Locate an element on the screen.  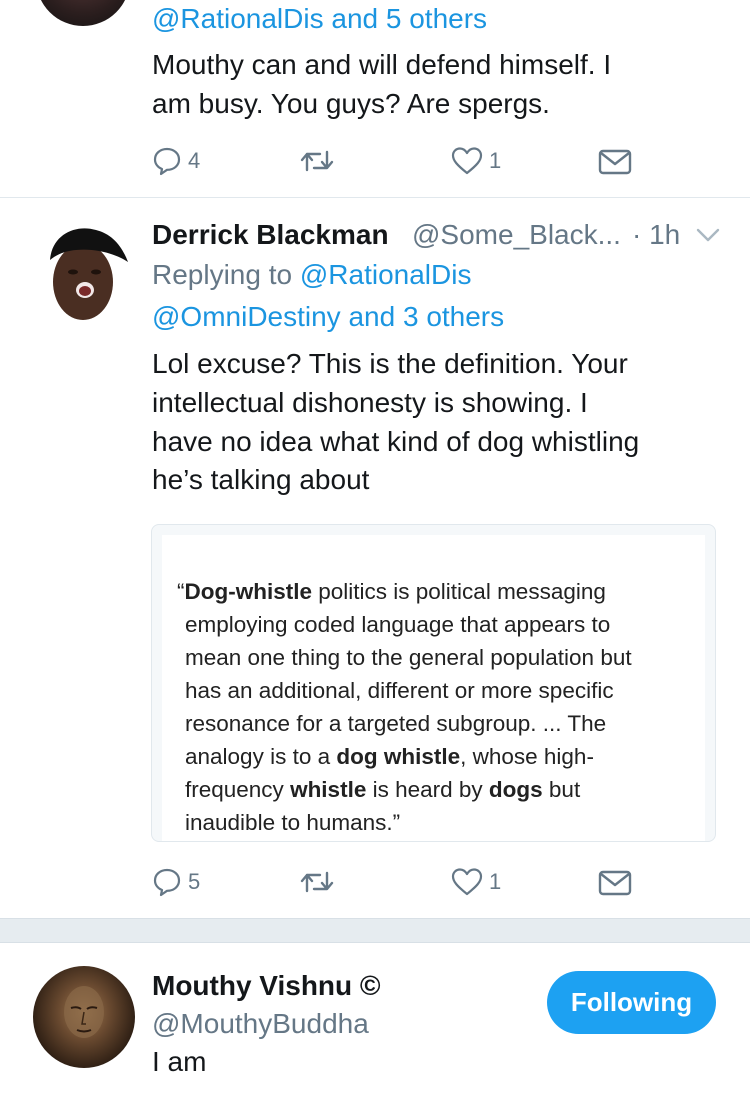
tweet2-like-button: 1 is located at coordinates (476, 882).